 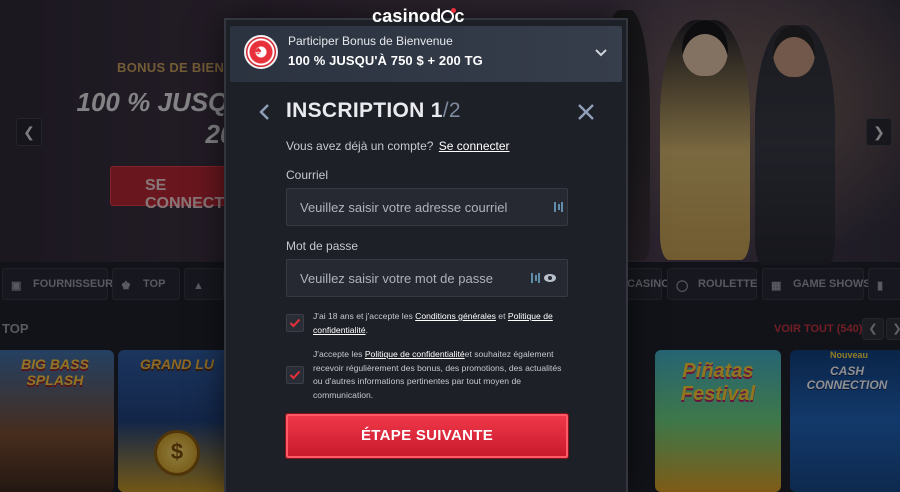 I want to click on modal-title-text: INSCRIPTION, so click(x=355, y=110).